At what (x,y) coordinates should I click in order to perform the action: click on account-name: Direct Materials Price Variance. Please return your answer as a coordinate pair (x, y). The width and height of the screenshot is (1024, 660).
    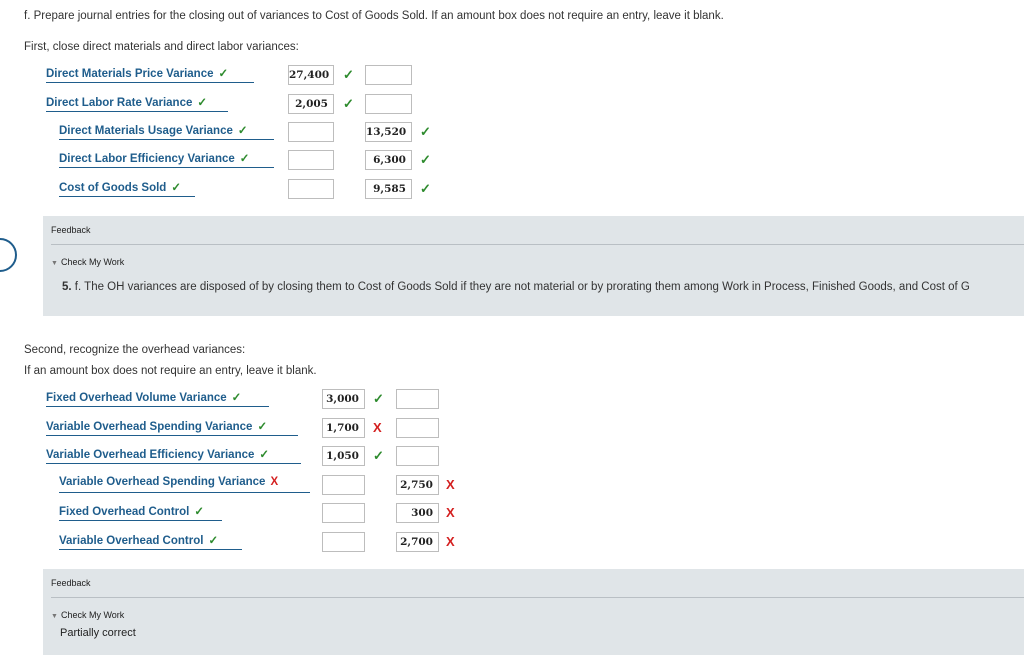
    Looking at the image, I should click on (130, 74).